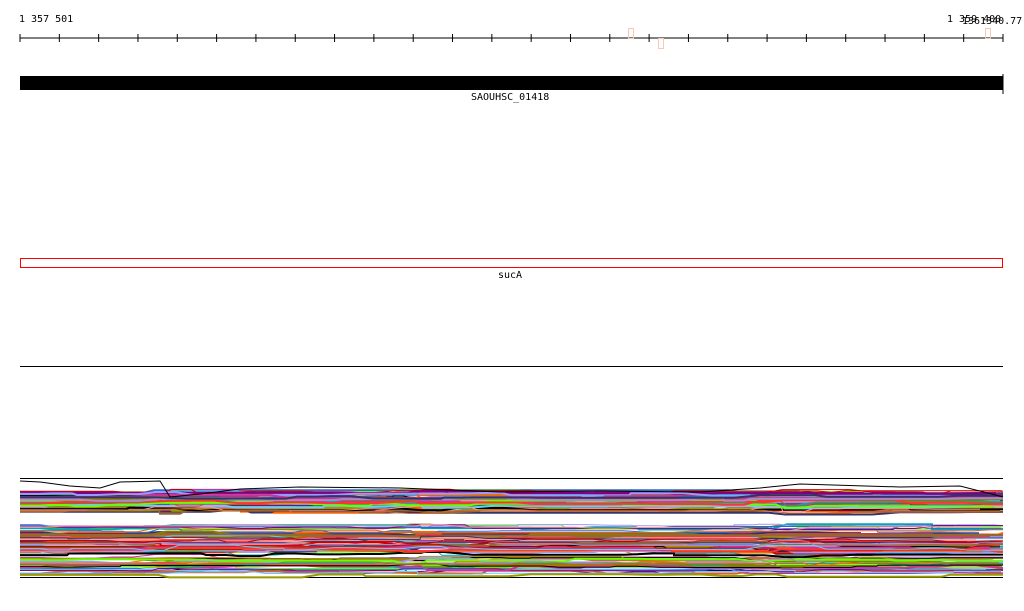  Describe the element at coordinates (511, 38) in the screenshot. I see `coordinate-ruler` at that location.